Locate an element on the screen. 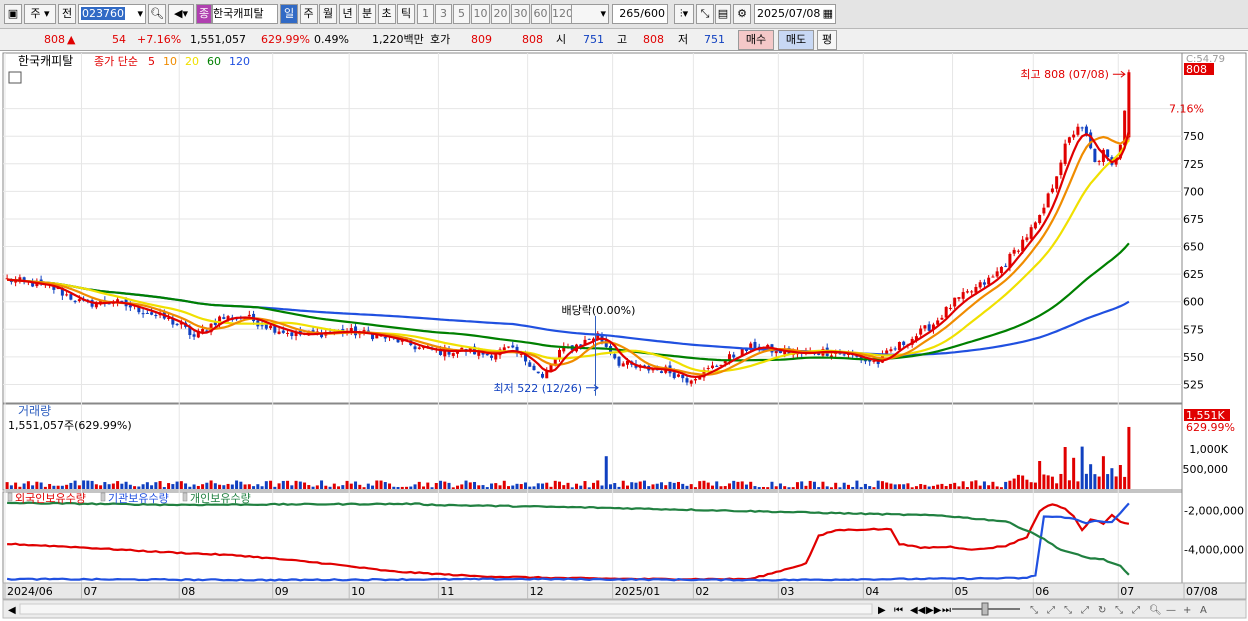  scroll-right-icon: ▶ is located at coordinates (882, 610).